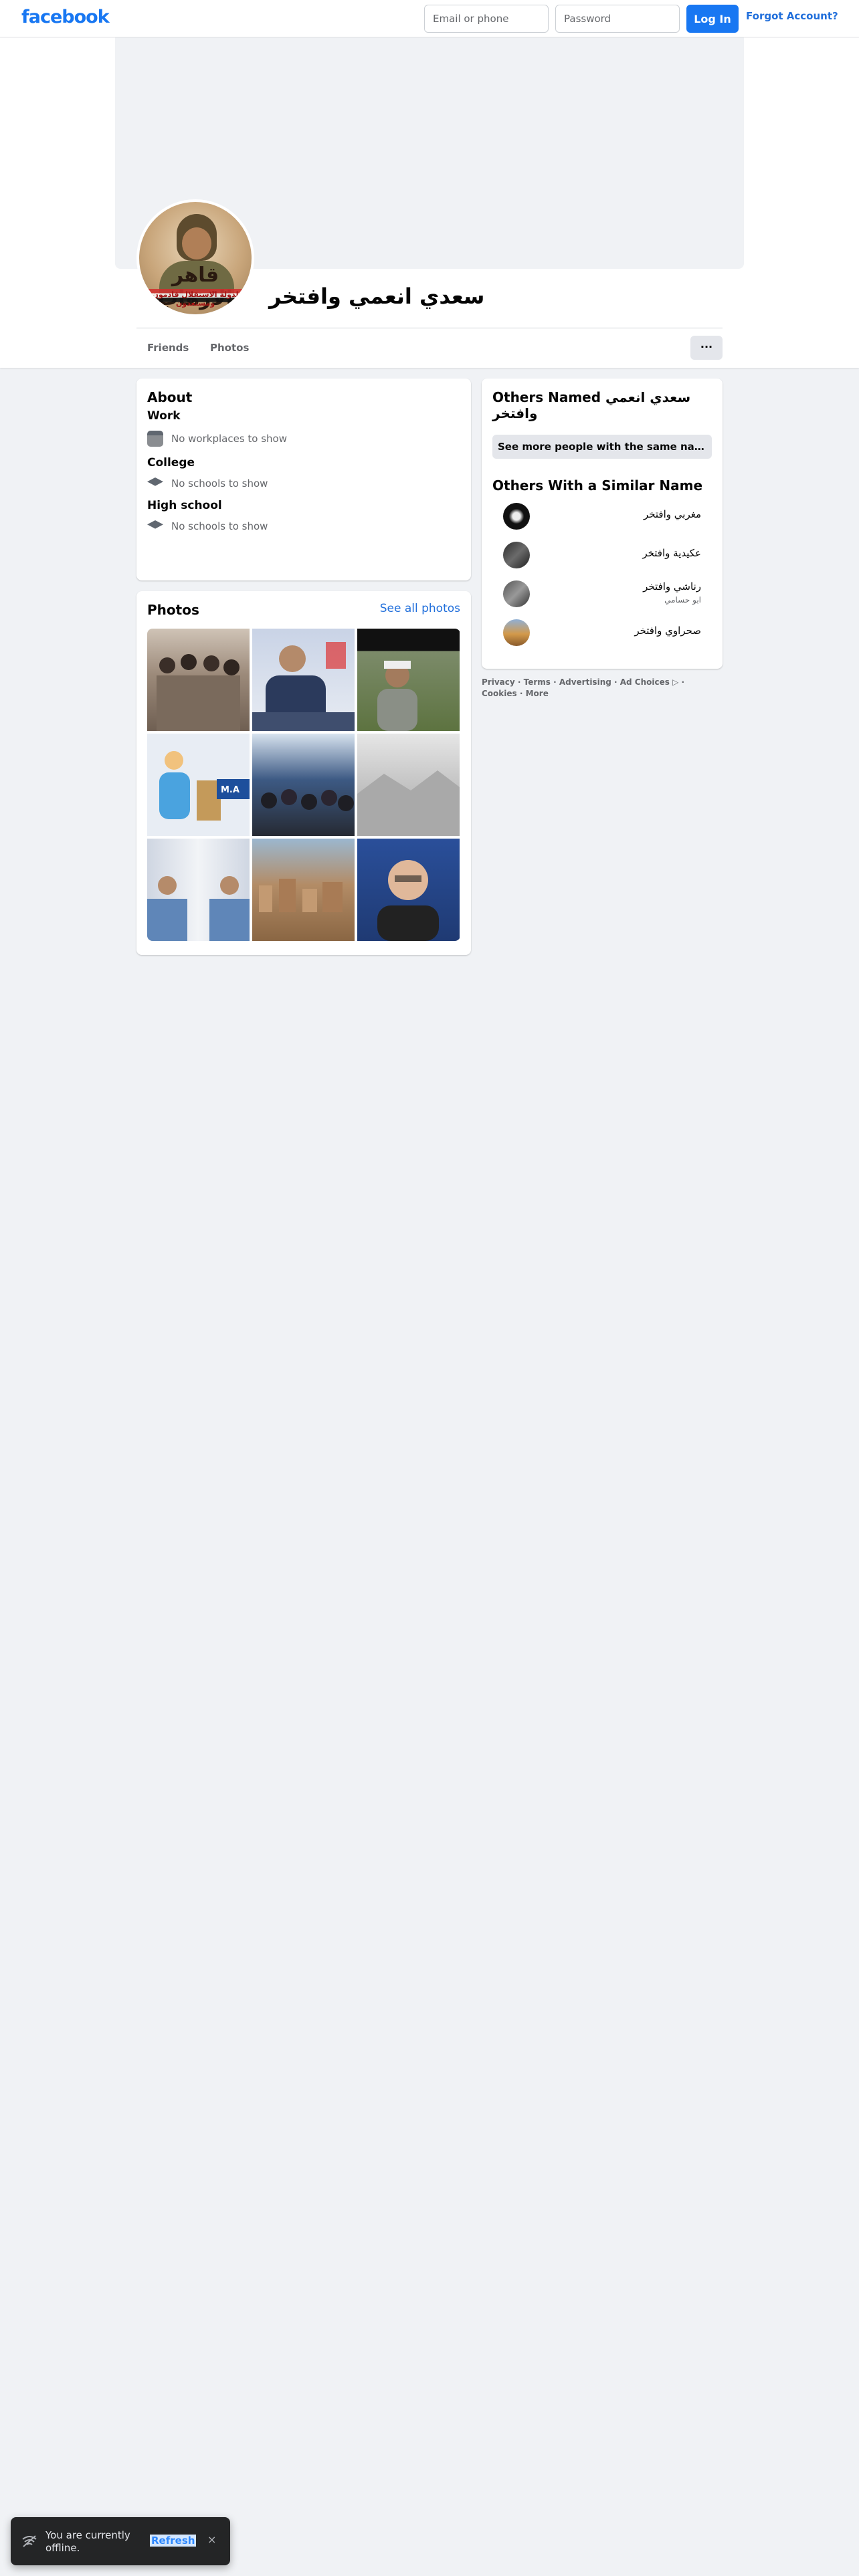 This screenshot has height=2576, width=859. Describe the element at coordinates (167, 348) in the screenshot. I see `tab-friends: Friends` at that location.